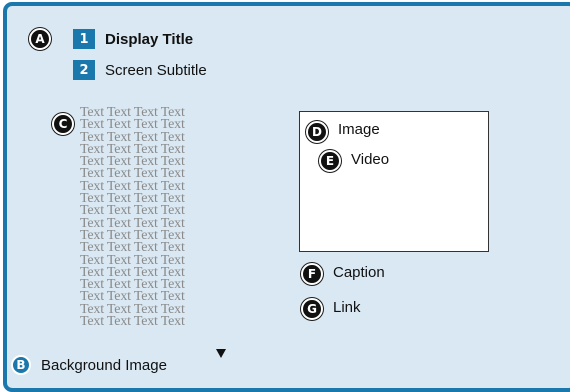 The image size is (570, 392). I want to click on image-label: Image, so click(359, 129).